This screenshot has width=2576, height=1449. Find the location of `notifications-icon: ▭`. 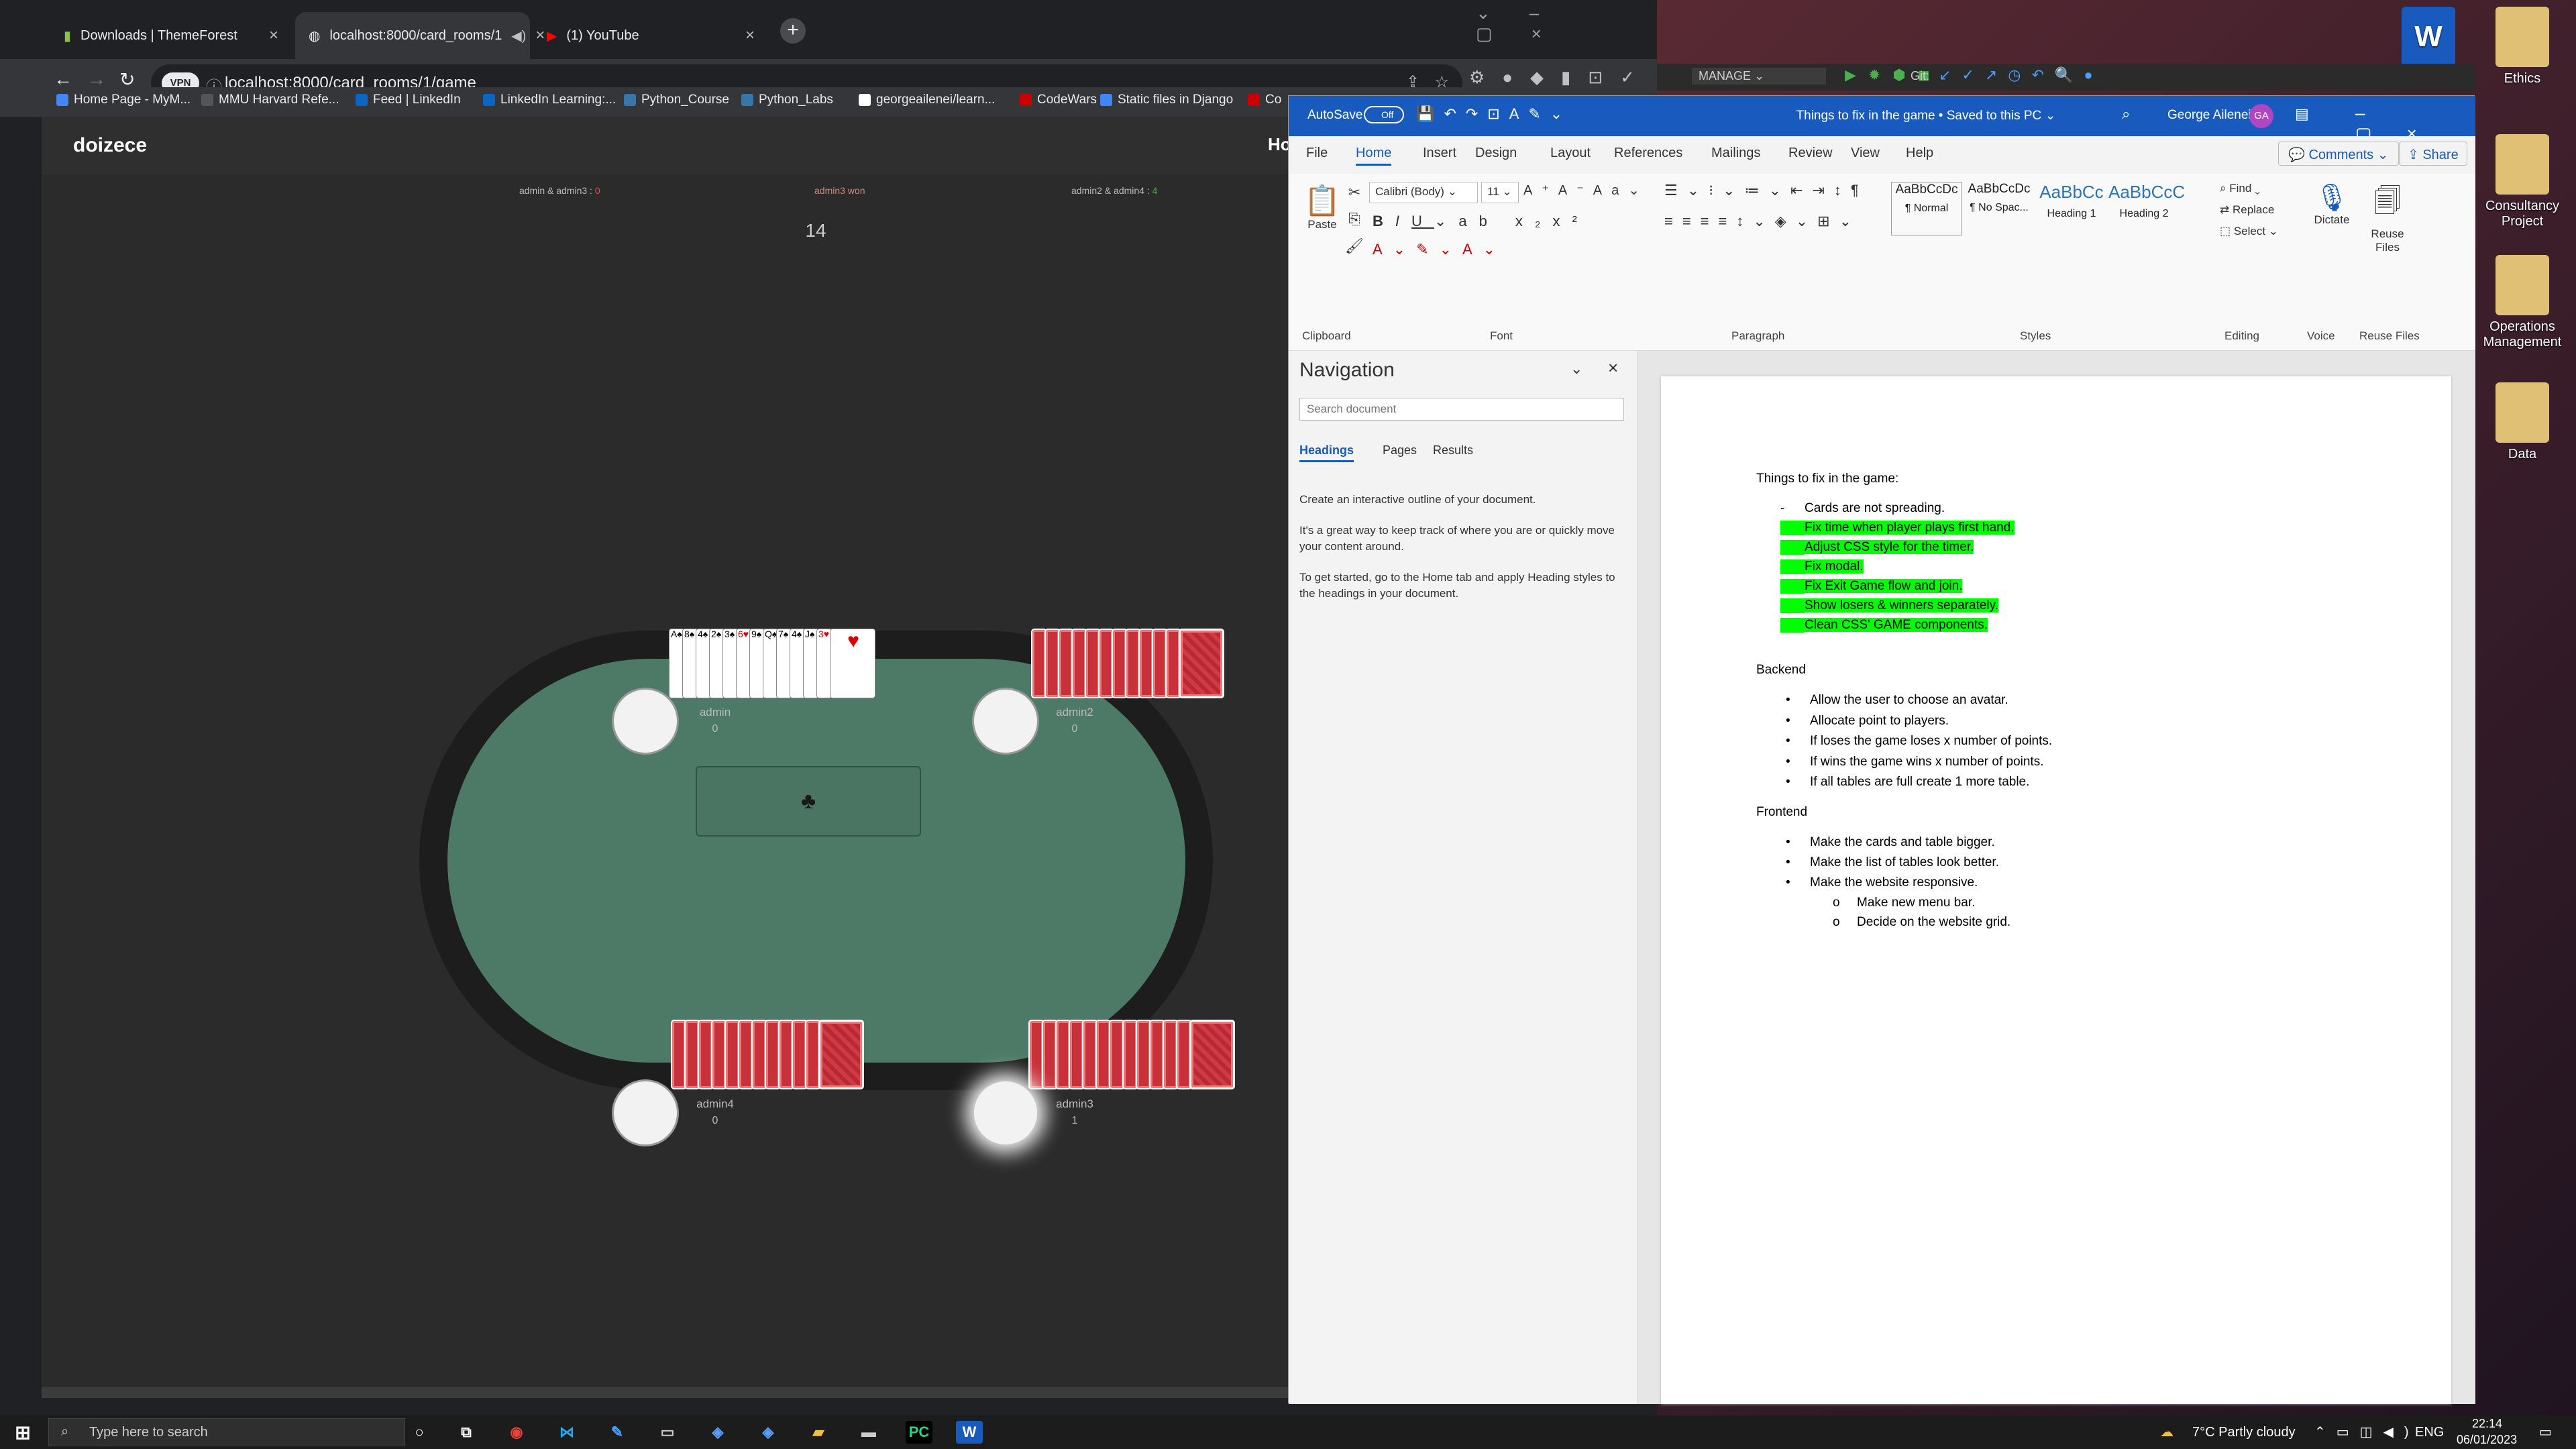

notifications-icon: ▭ is located at coordinates (2545, 1432).